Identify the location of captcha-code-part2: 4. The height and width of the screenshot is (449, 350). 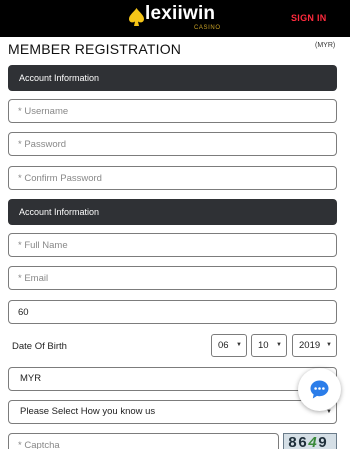
(313, 442).